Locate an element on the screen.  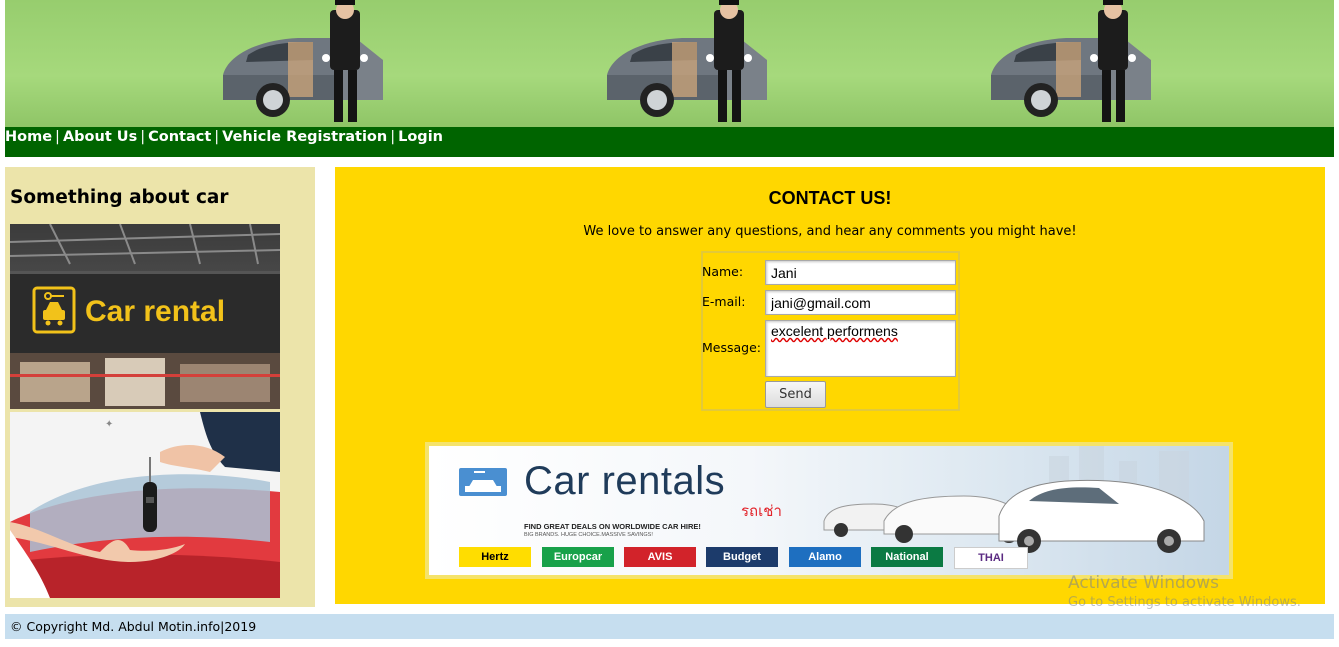
promo-title: Car rentals is located at coordinates (625, 481).